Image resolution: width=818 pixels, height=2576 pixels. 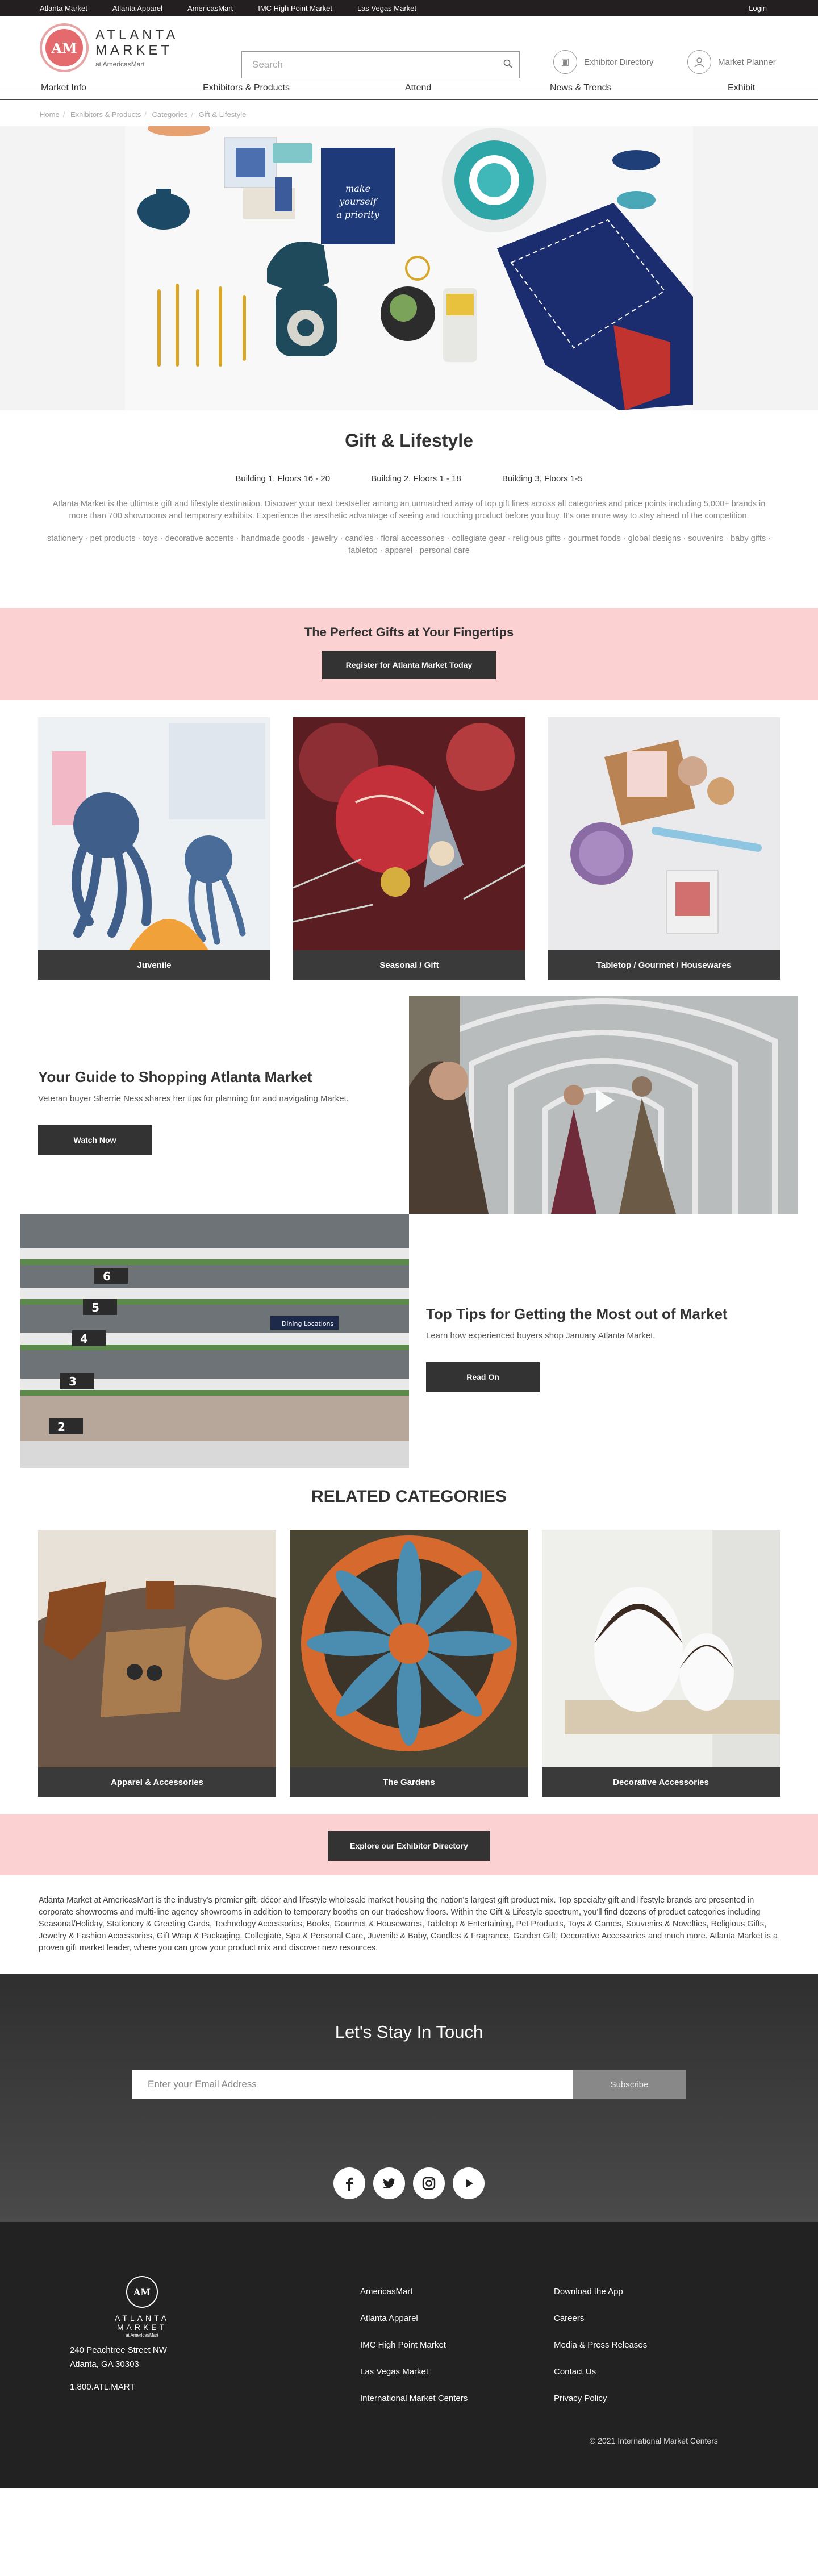 What do you see at coordinates (142, 2335) in the screenshot?
I see `footer-logo-subtitle: at AmericasMart` at bounding box center [142, 2335].